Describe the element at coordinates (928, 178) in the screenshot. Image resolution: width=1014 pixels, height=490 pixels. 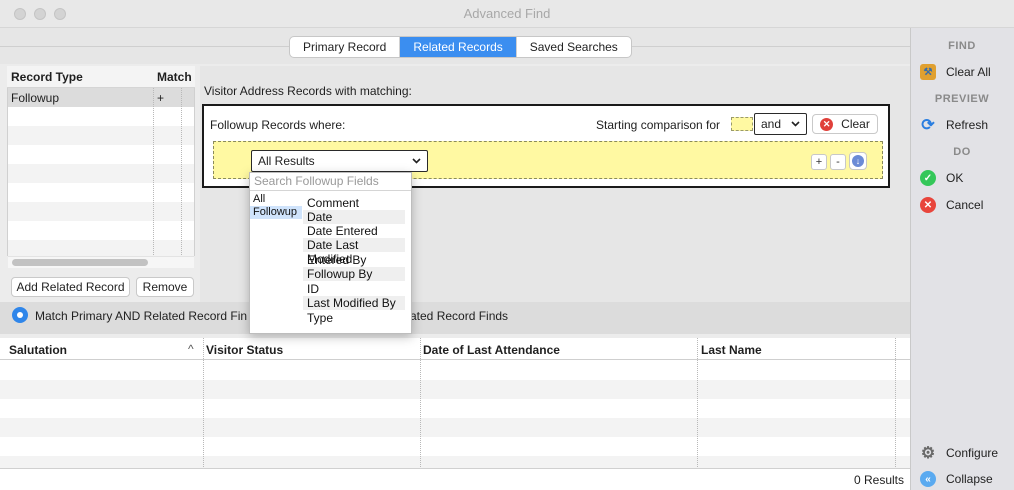
I see `checkmark-icon: ✓` at that location.